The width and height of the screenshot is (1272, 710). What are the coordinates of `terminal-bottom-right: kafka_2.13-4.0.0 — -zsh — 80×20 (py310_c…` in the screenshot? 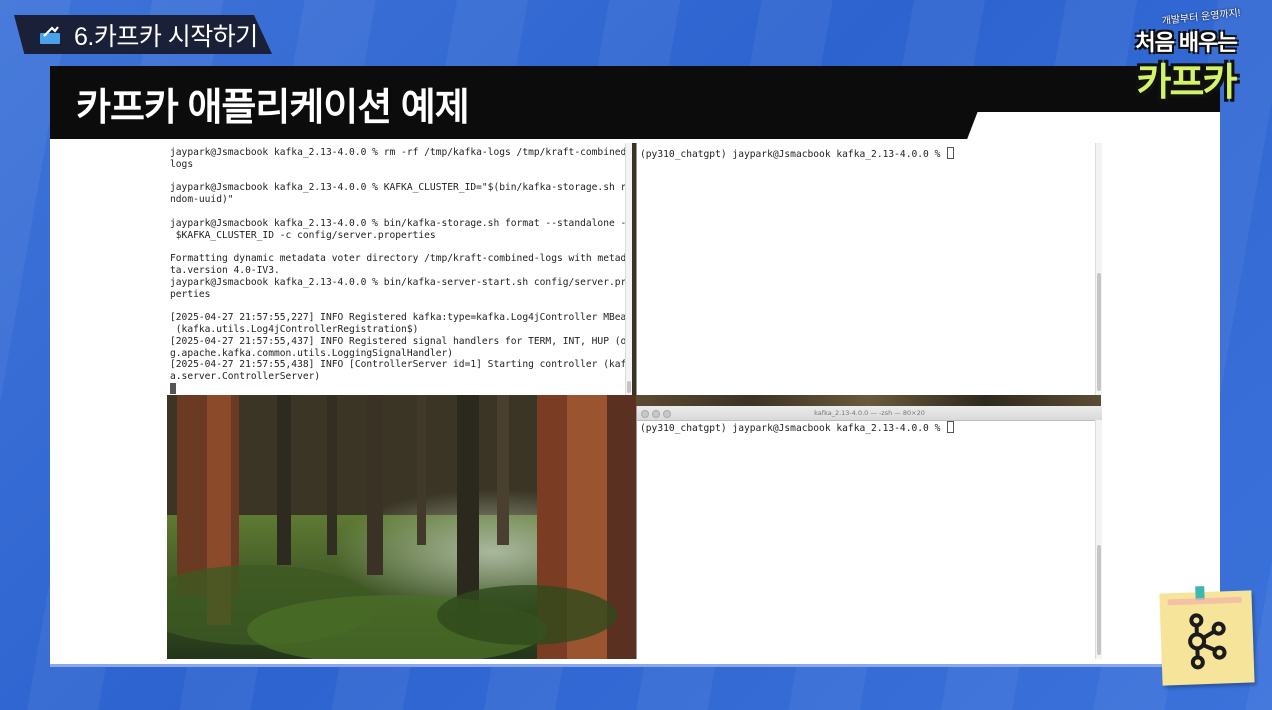 It's located at (869, 532).